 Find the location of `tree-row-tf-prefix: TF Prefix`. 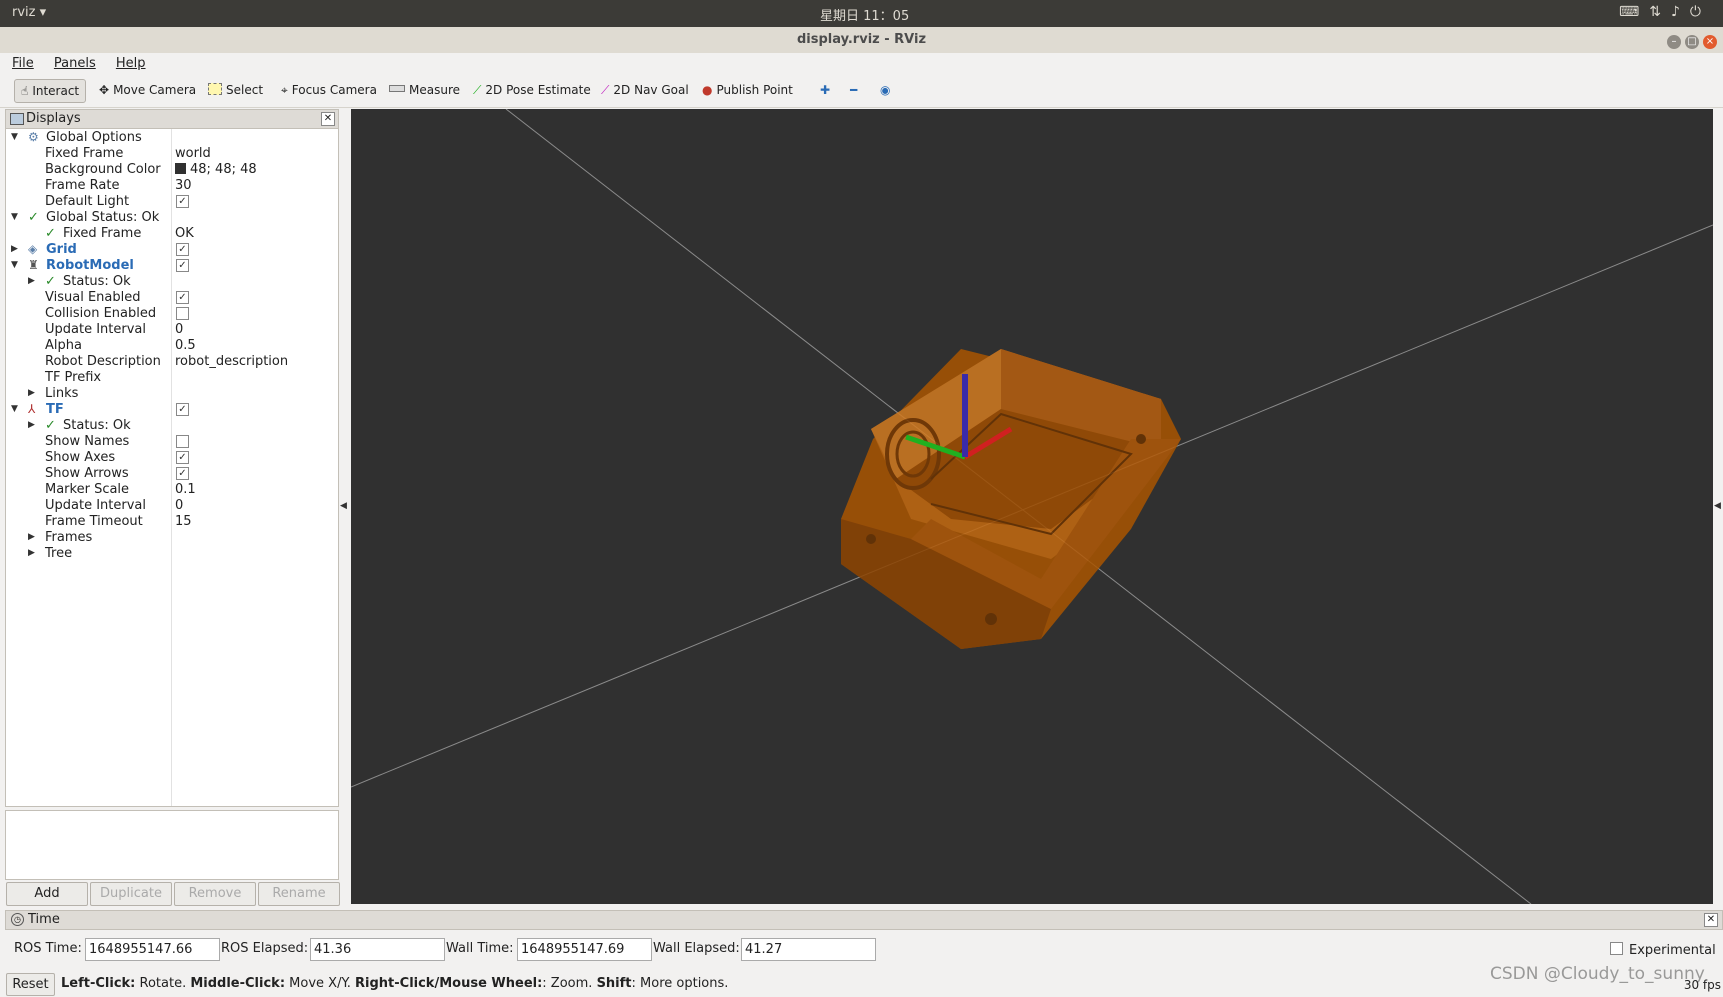

tree-row-tf-prefix: TF Prefix is located at coordinates (172, 377).